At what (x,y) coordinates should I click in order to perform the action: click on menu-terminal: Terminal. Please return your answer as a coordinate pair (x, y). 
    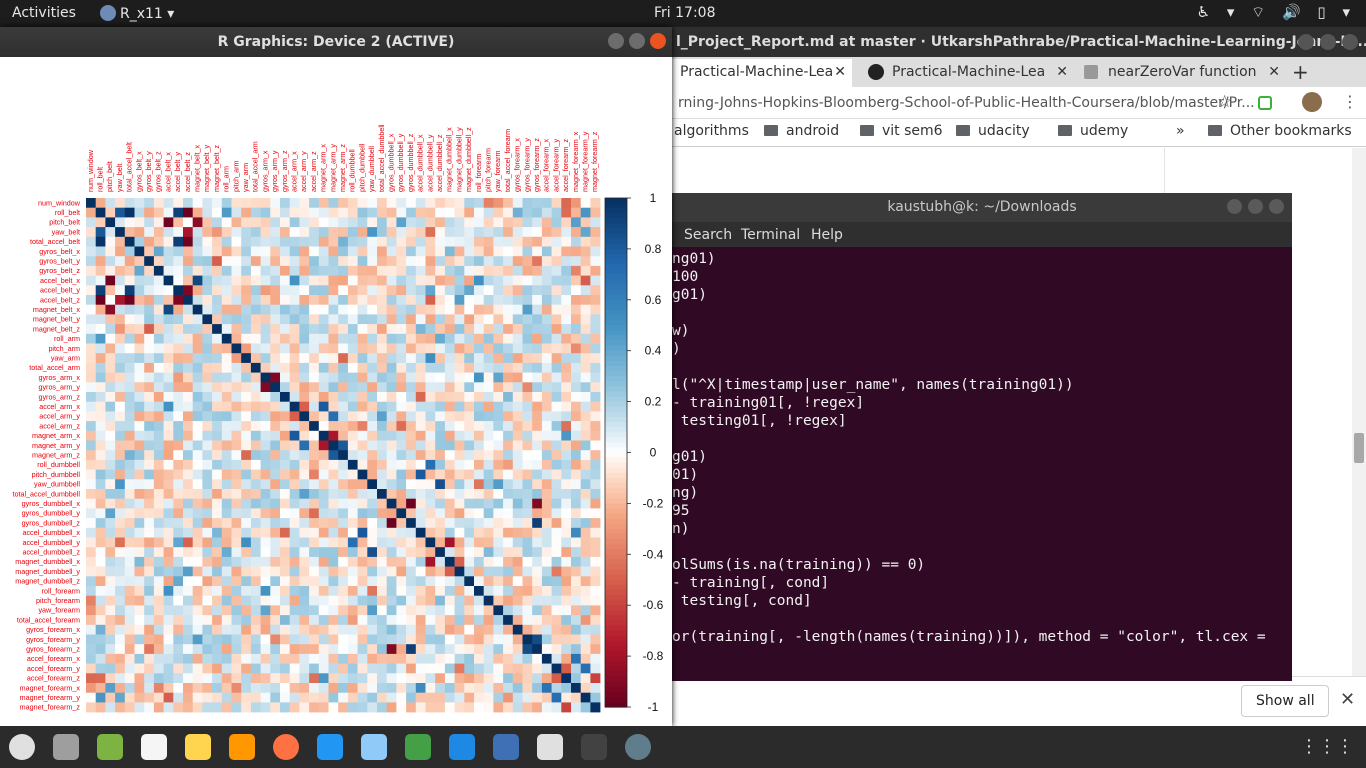
    Looking at the image, I should click on (770, 235).